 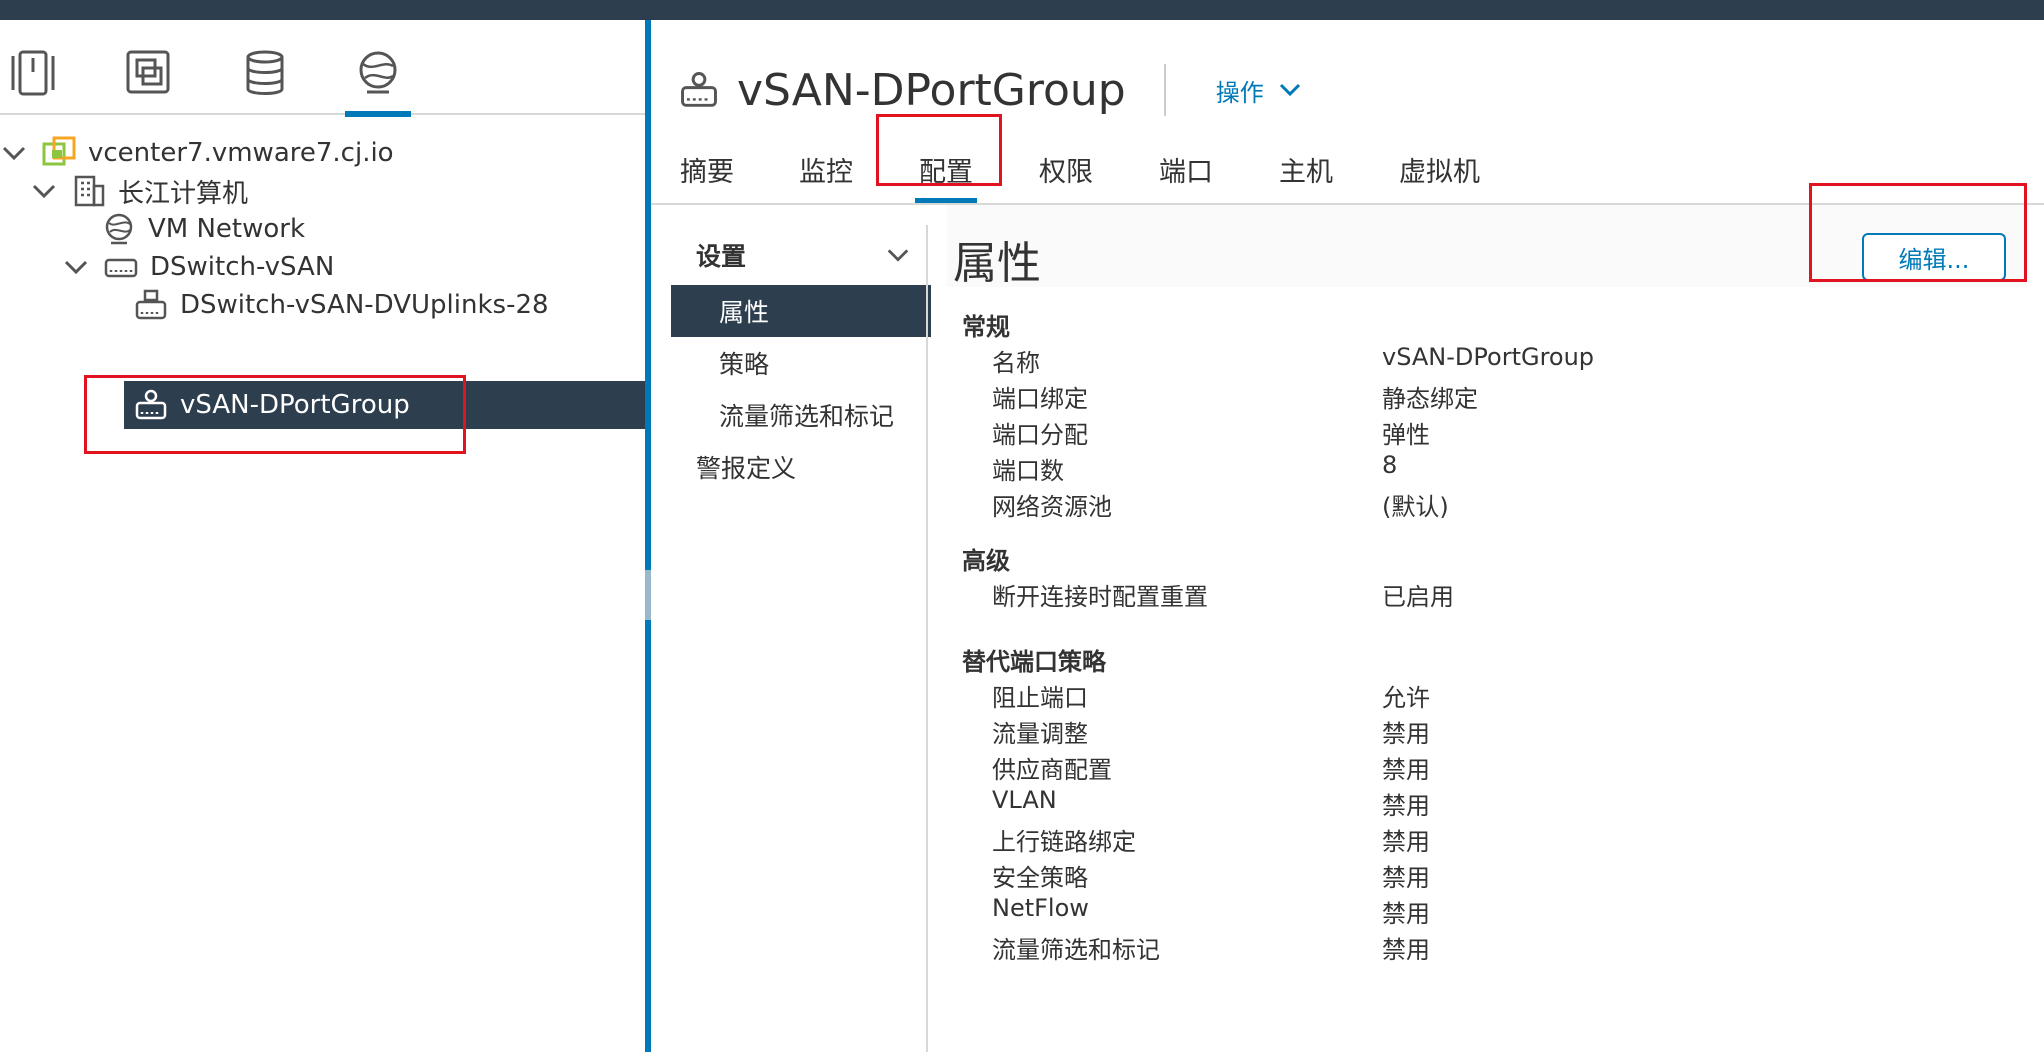 I want to click on subnav-divider, so click(x=927, y=638).